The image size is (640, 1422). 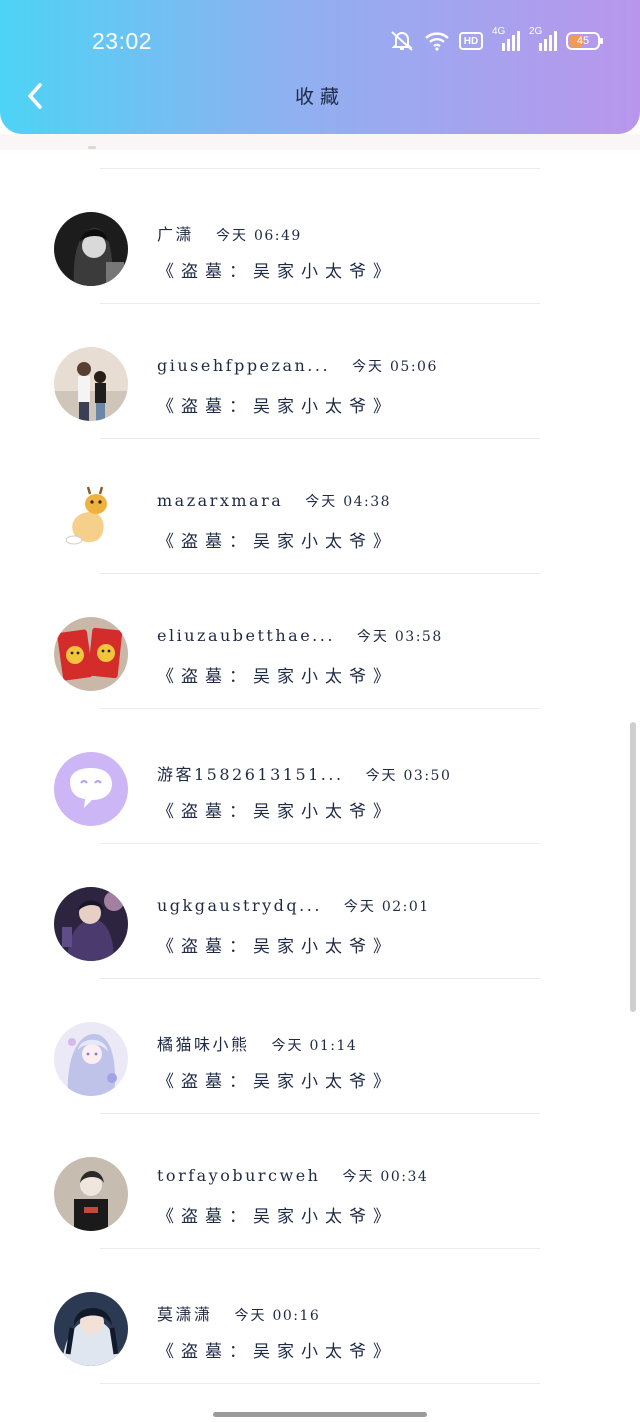 I want to click on battery-percent: 45, so click(x=583, y=41).